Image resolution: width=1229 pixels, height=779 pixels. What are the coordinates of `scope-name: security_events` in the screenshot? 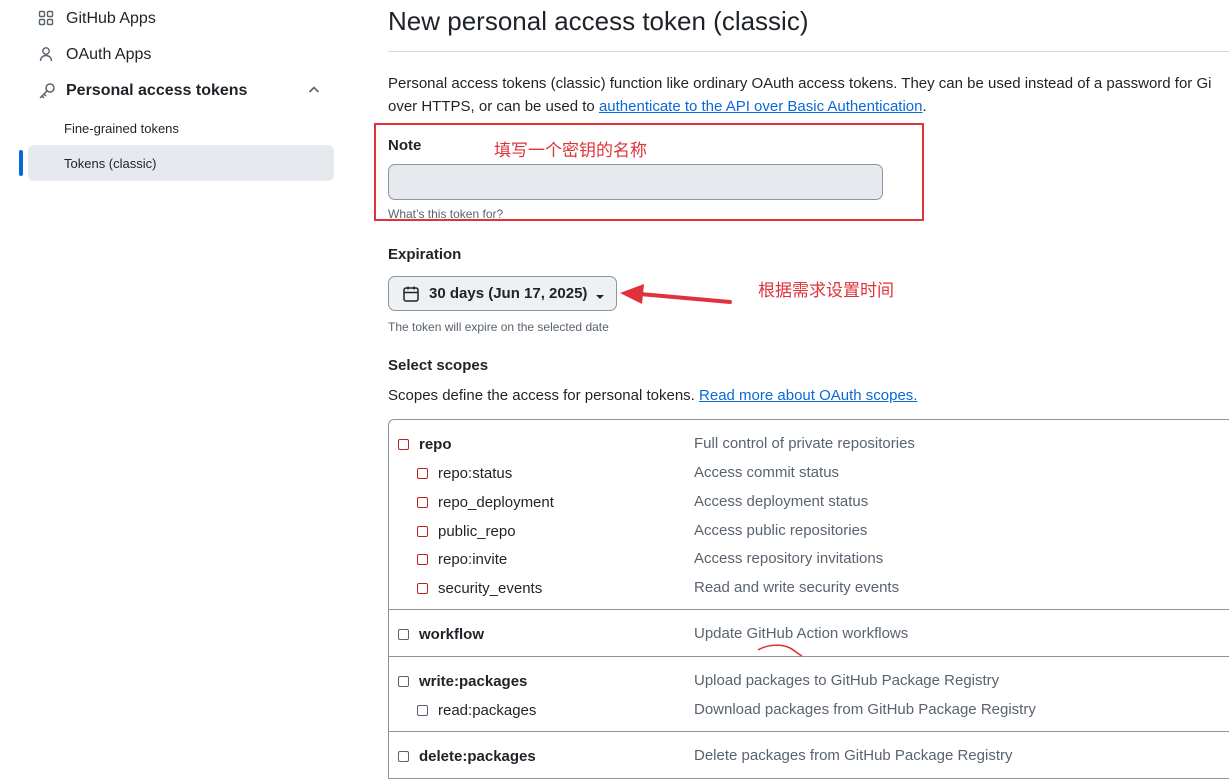 It's located at (490, 588).